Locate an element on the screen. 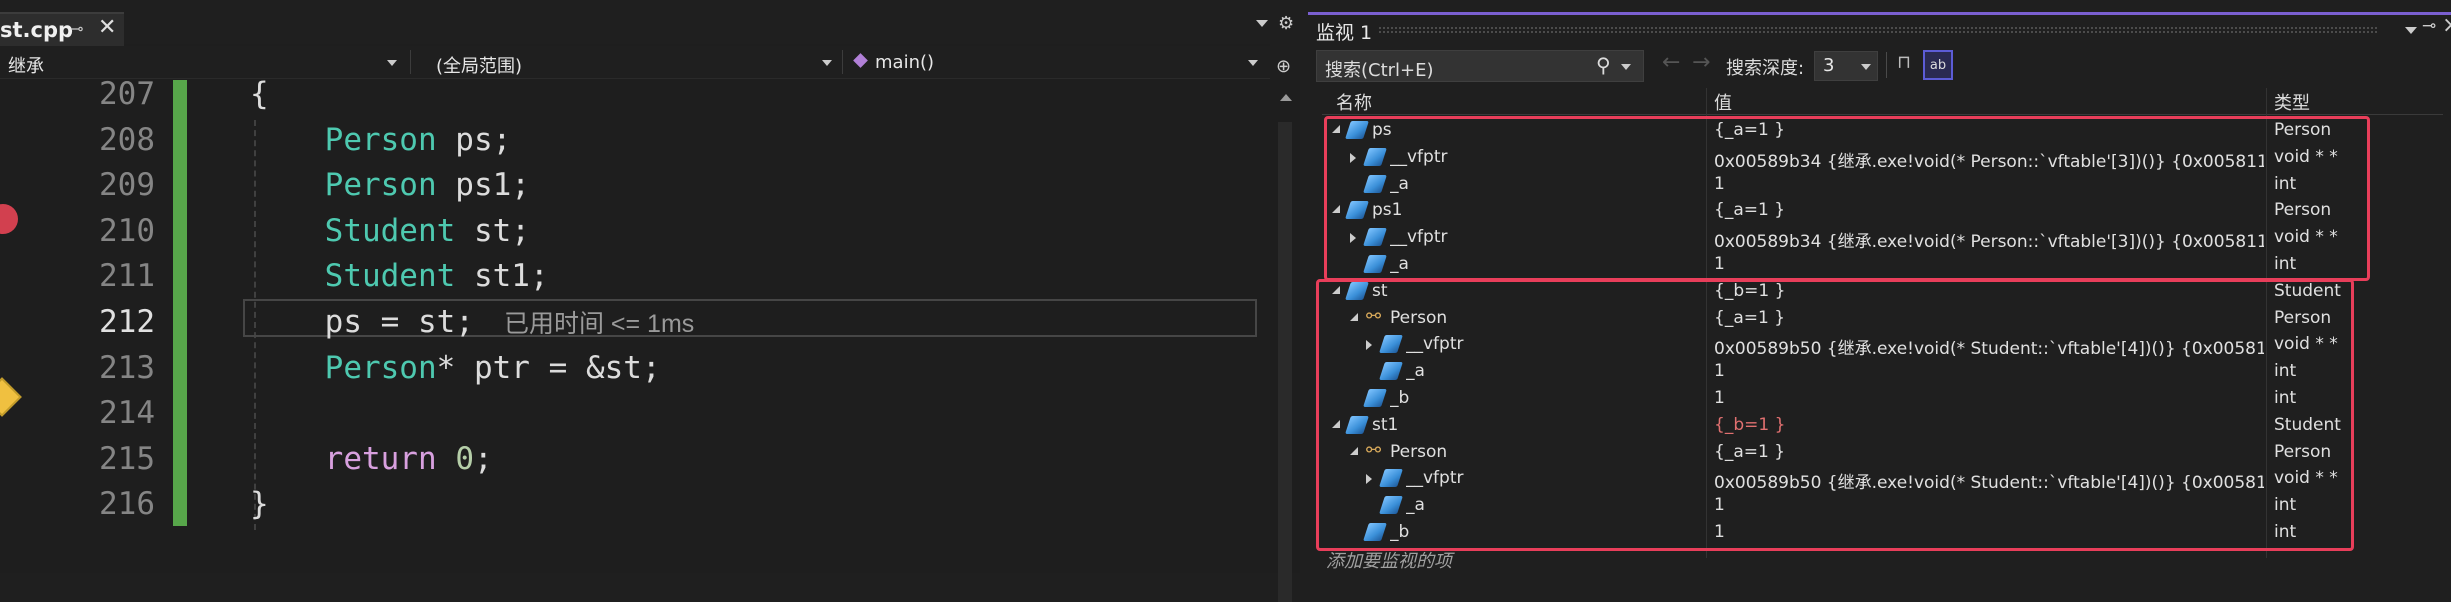  navigation-bar: 继承 (全局范围) main() is located at coordinates (635, 62).